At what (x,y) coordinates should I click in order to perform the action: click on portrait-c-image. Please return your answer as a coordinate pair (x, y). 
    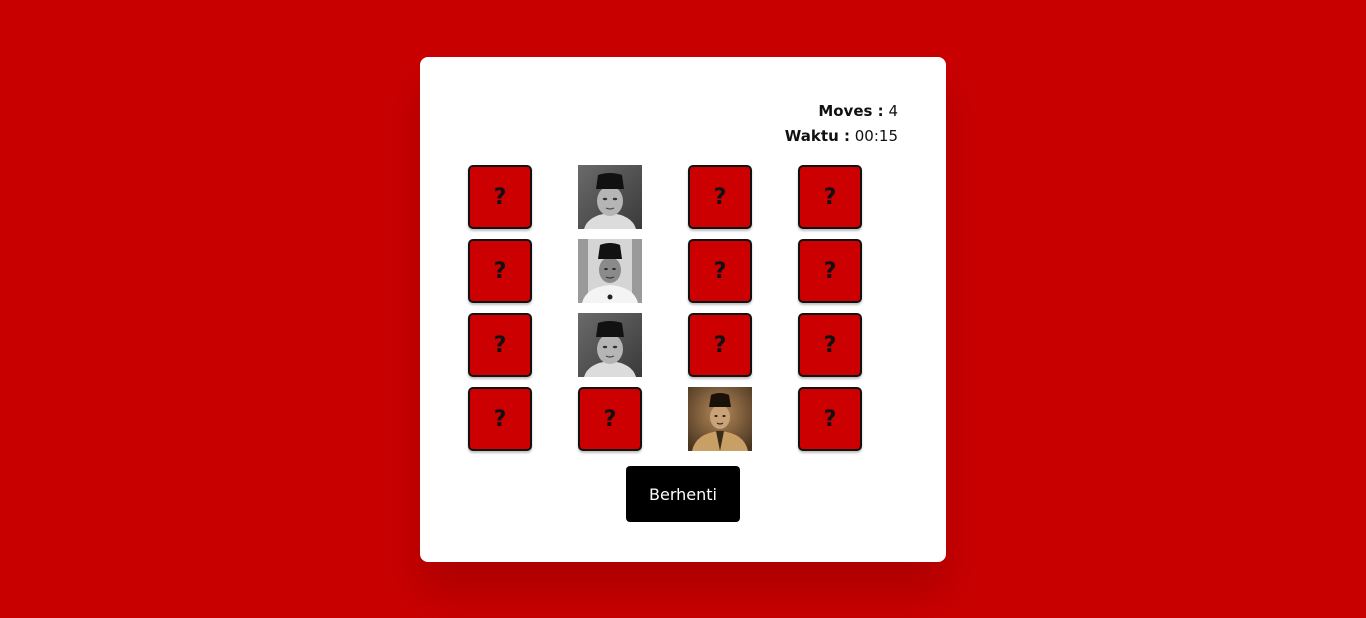
    Looking at the image, I should click on (720, 419).